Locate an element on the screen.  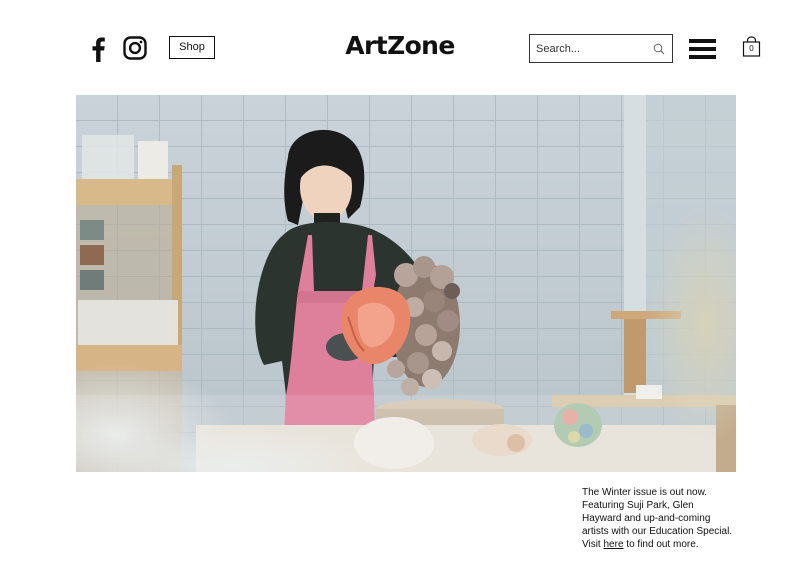
caption-line: Featuring Suji Park, Glen is located at coordinates (638, 505).